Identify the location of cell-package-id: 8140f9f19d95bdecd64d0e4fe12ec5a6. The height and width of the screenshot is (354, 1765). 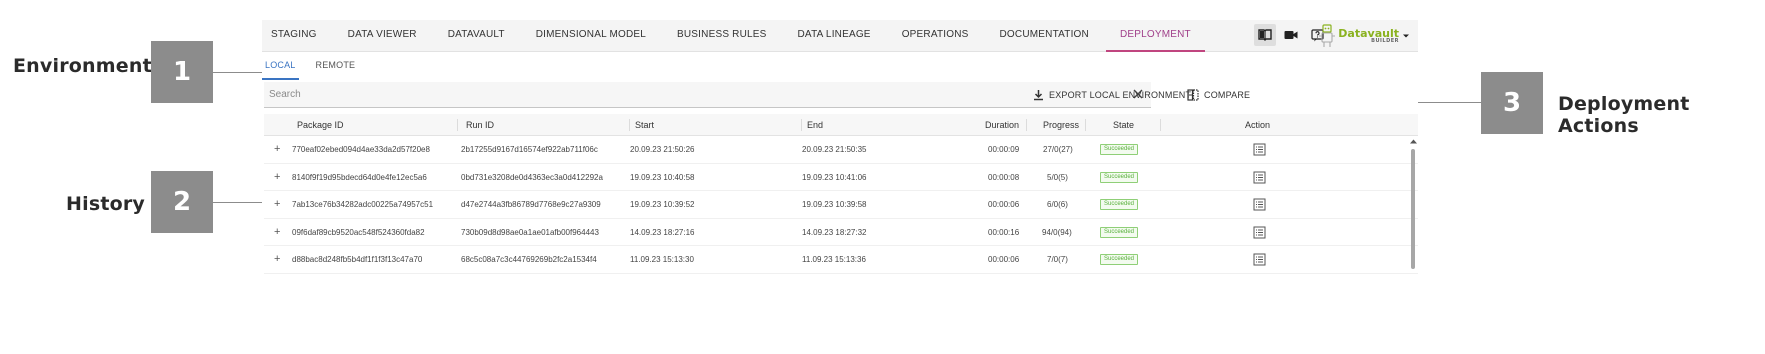
(359, 177).